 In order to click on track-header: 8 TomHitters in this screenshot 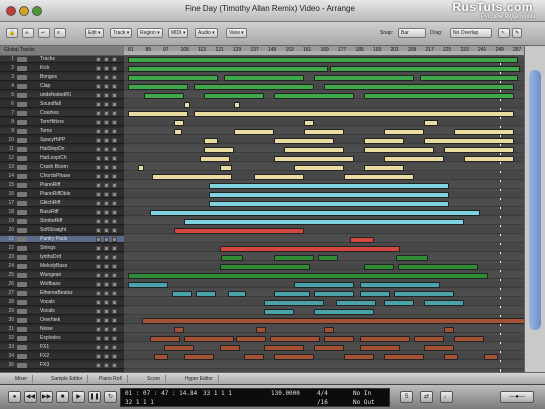, I will do `click(62, 122)`.